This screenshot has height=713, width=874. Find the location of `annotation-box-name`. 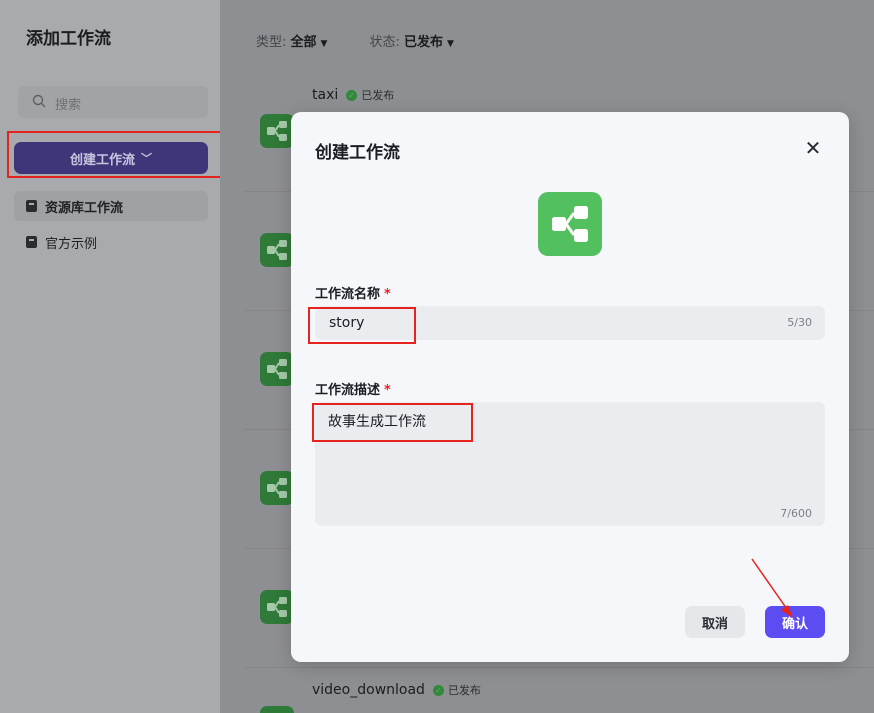

annotation-box-name is located at coordinates (362, 325).